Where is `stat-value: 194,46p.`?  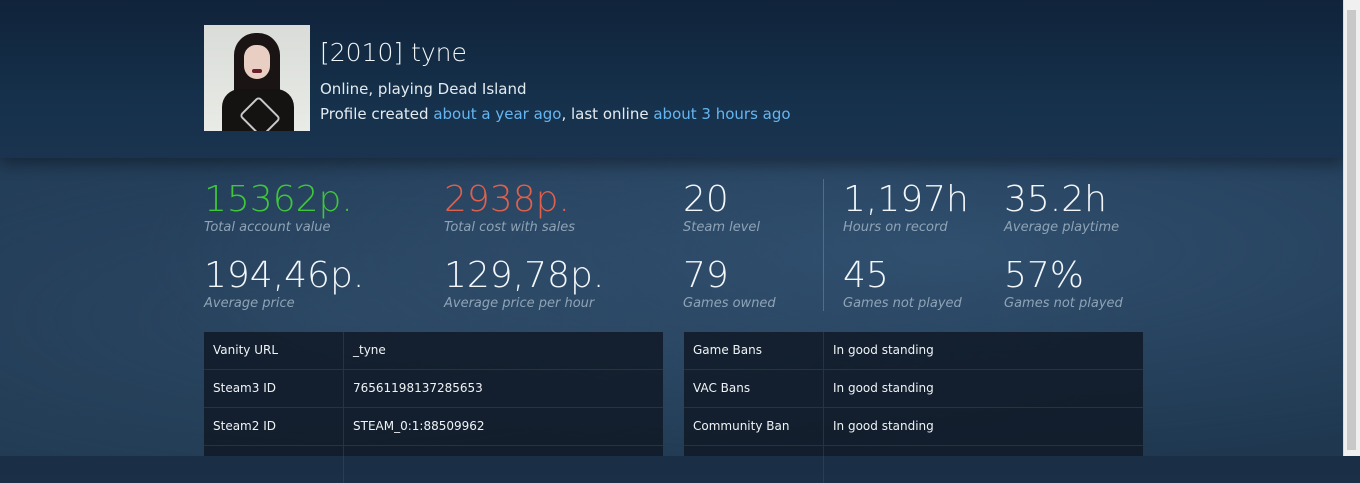 stat-value: 194,46p. is located at coordinates (284, 275).